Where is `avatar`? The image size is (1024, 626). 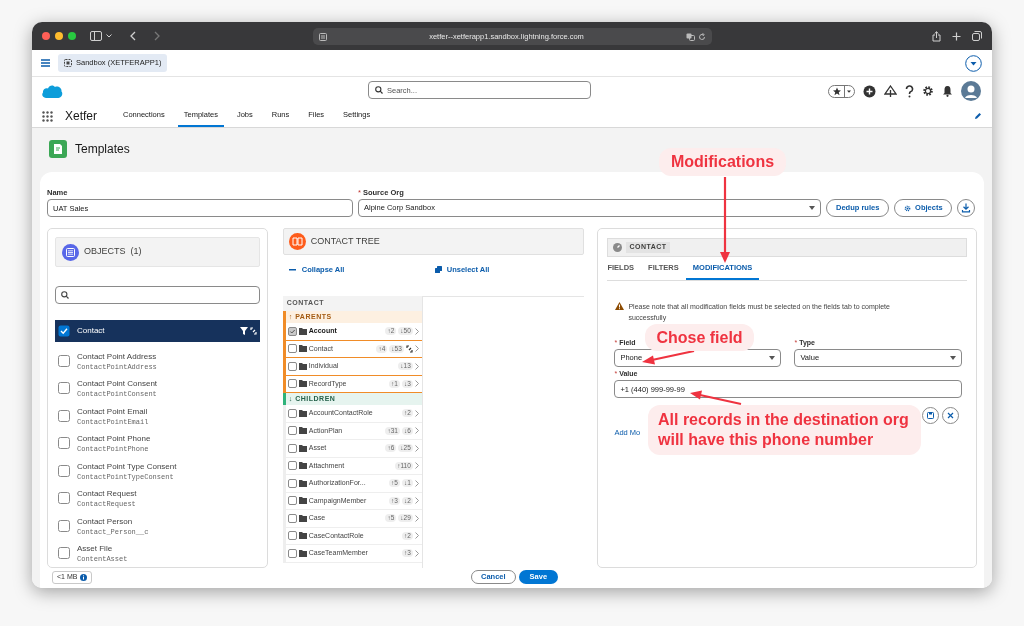
avatar is located at coordinates (971, 91).